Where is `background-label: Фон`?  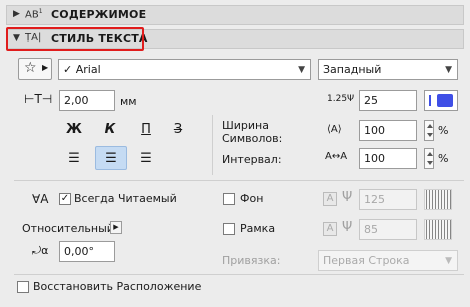
background-label: Фон is located at coordinates (252, 198).